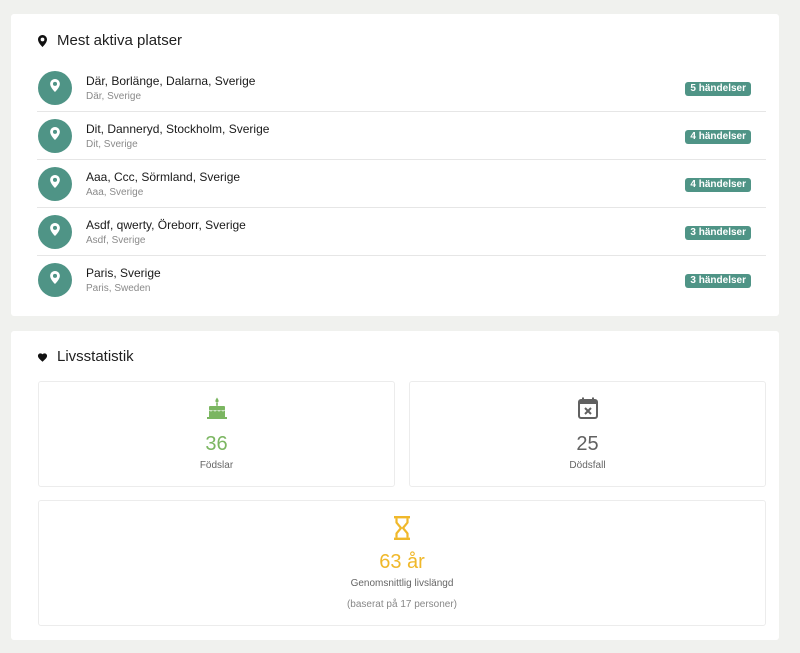 The image size is (800, 653). Describe the element at coordinates (42, 357) in the screenshot. I see `heart-icon` at that location.